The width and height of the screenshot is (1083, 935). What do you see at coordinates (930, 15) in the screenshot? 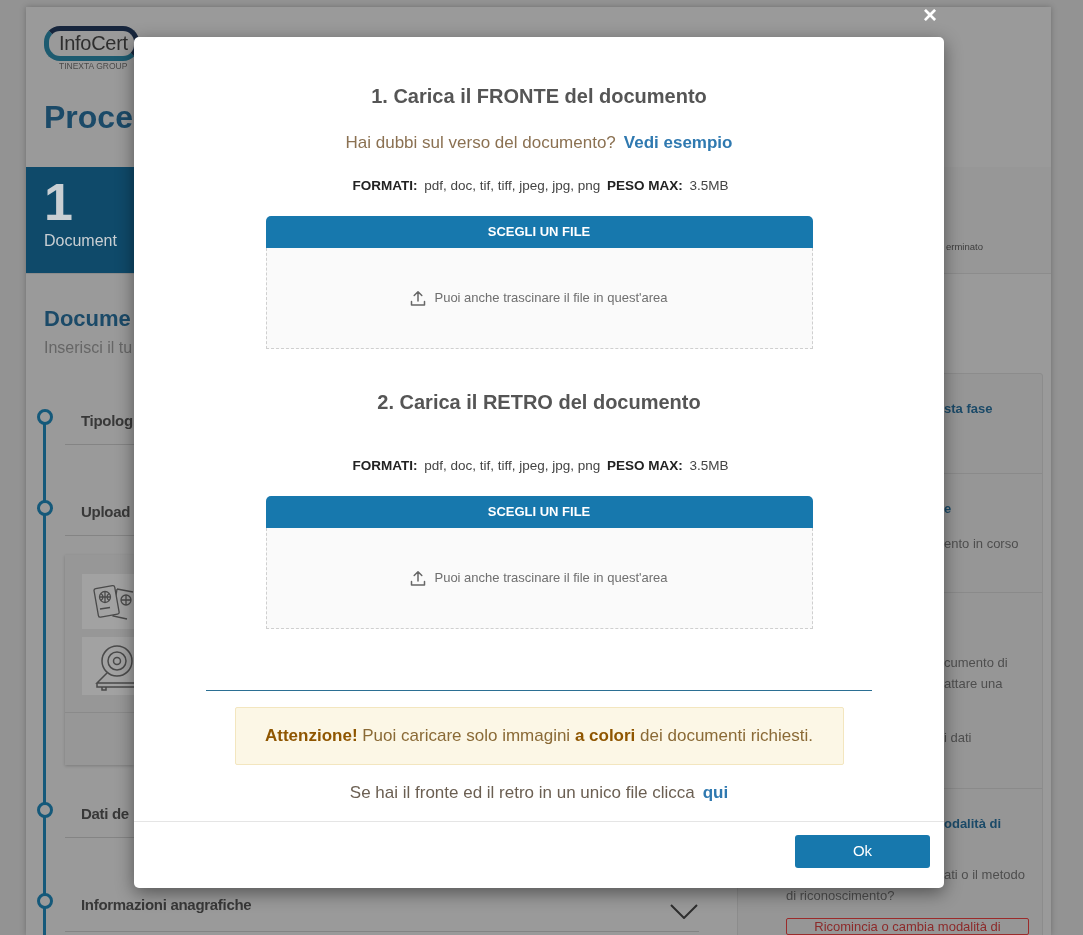
I see `close-button: ×` at bounding box center [930, 15].